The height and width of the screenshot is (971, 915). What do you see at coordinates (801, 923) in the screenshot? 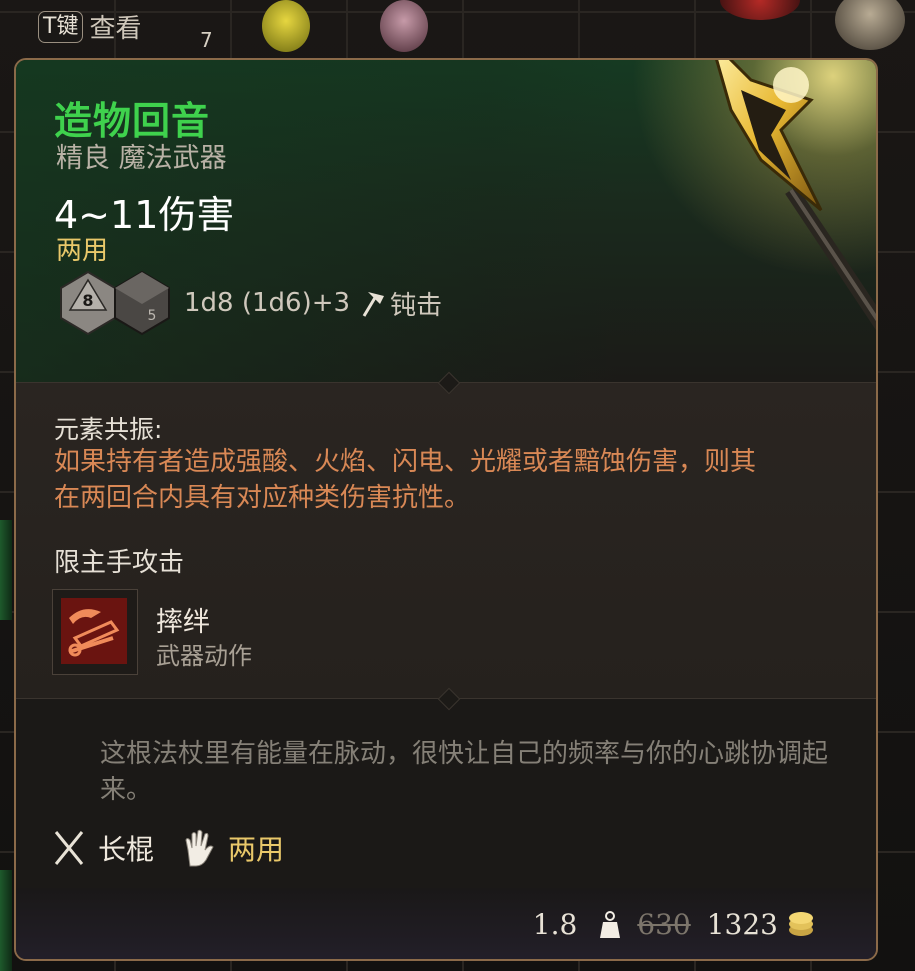
I see `gold-coin-icon` at bounding box center [801, 923].